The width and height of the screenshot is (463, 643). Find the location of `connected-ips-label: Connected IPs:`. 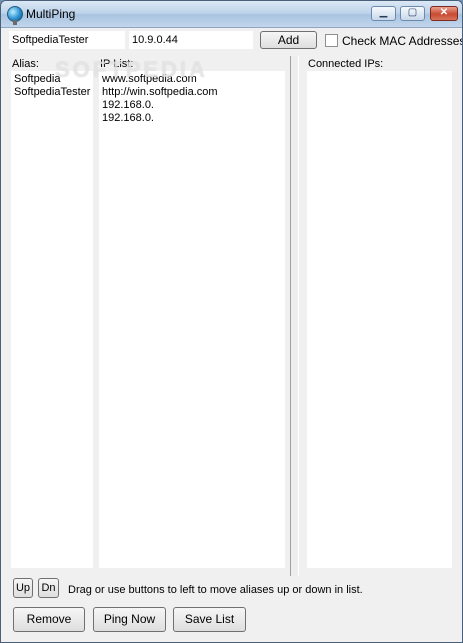

connected-ips-label: Connected IPs: is located at coordinates (346, 64).